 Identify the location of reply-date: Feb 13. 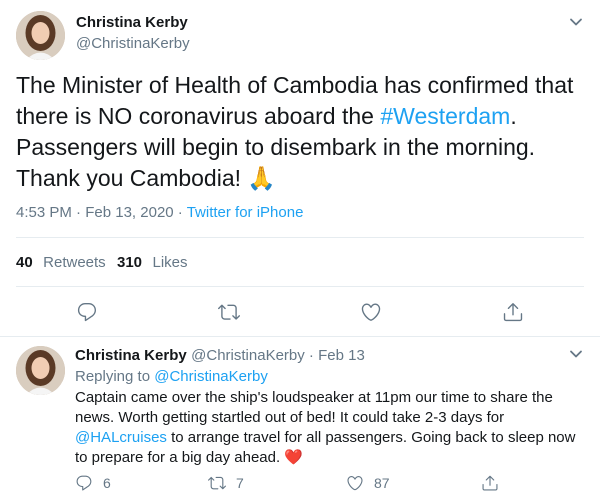
(341, 355).